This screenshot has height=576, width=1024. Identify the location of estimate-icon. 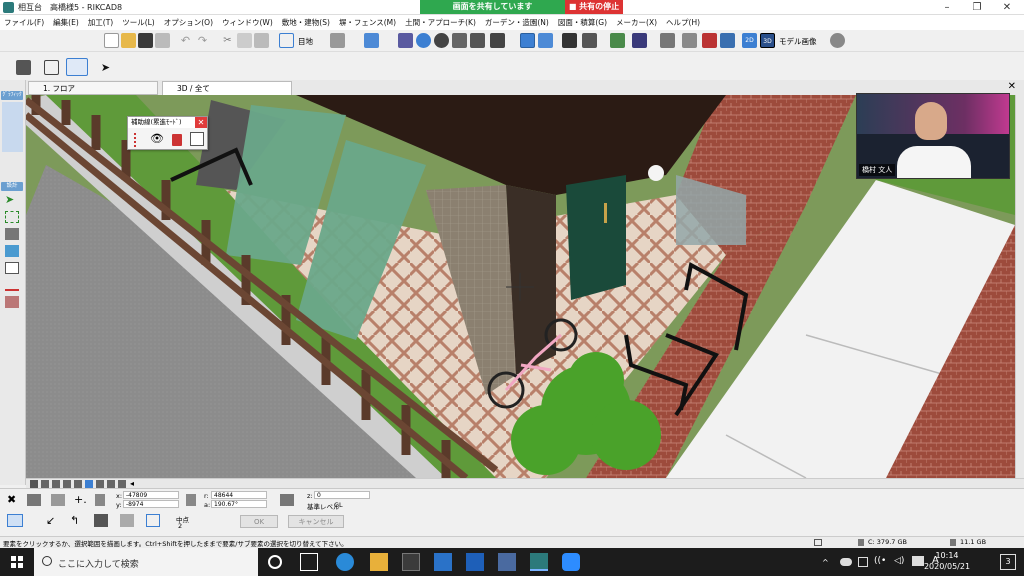
(709, 40).